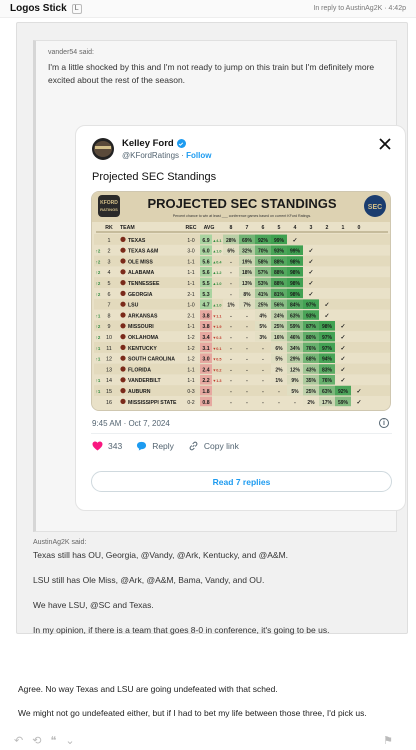  I want to click on column-header: RK, so click(109, 228).